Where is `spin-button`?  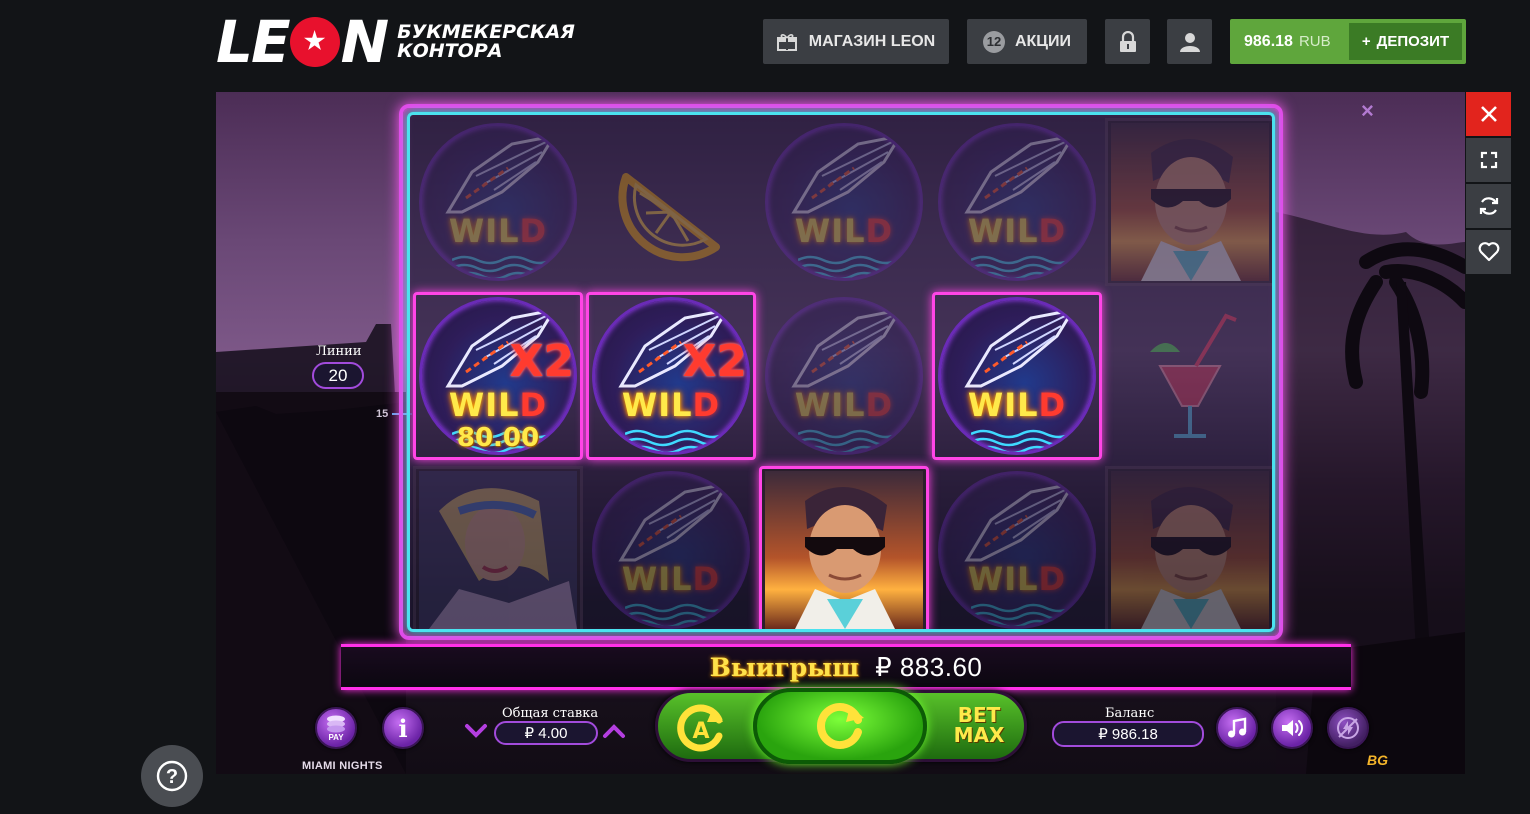
spin-button is located at coordinates (840, 726).